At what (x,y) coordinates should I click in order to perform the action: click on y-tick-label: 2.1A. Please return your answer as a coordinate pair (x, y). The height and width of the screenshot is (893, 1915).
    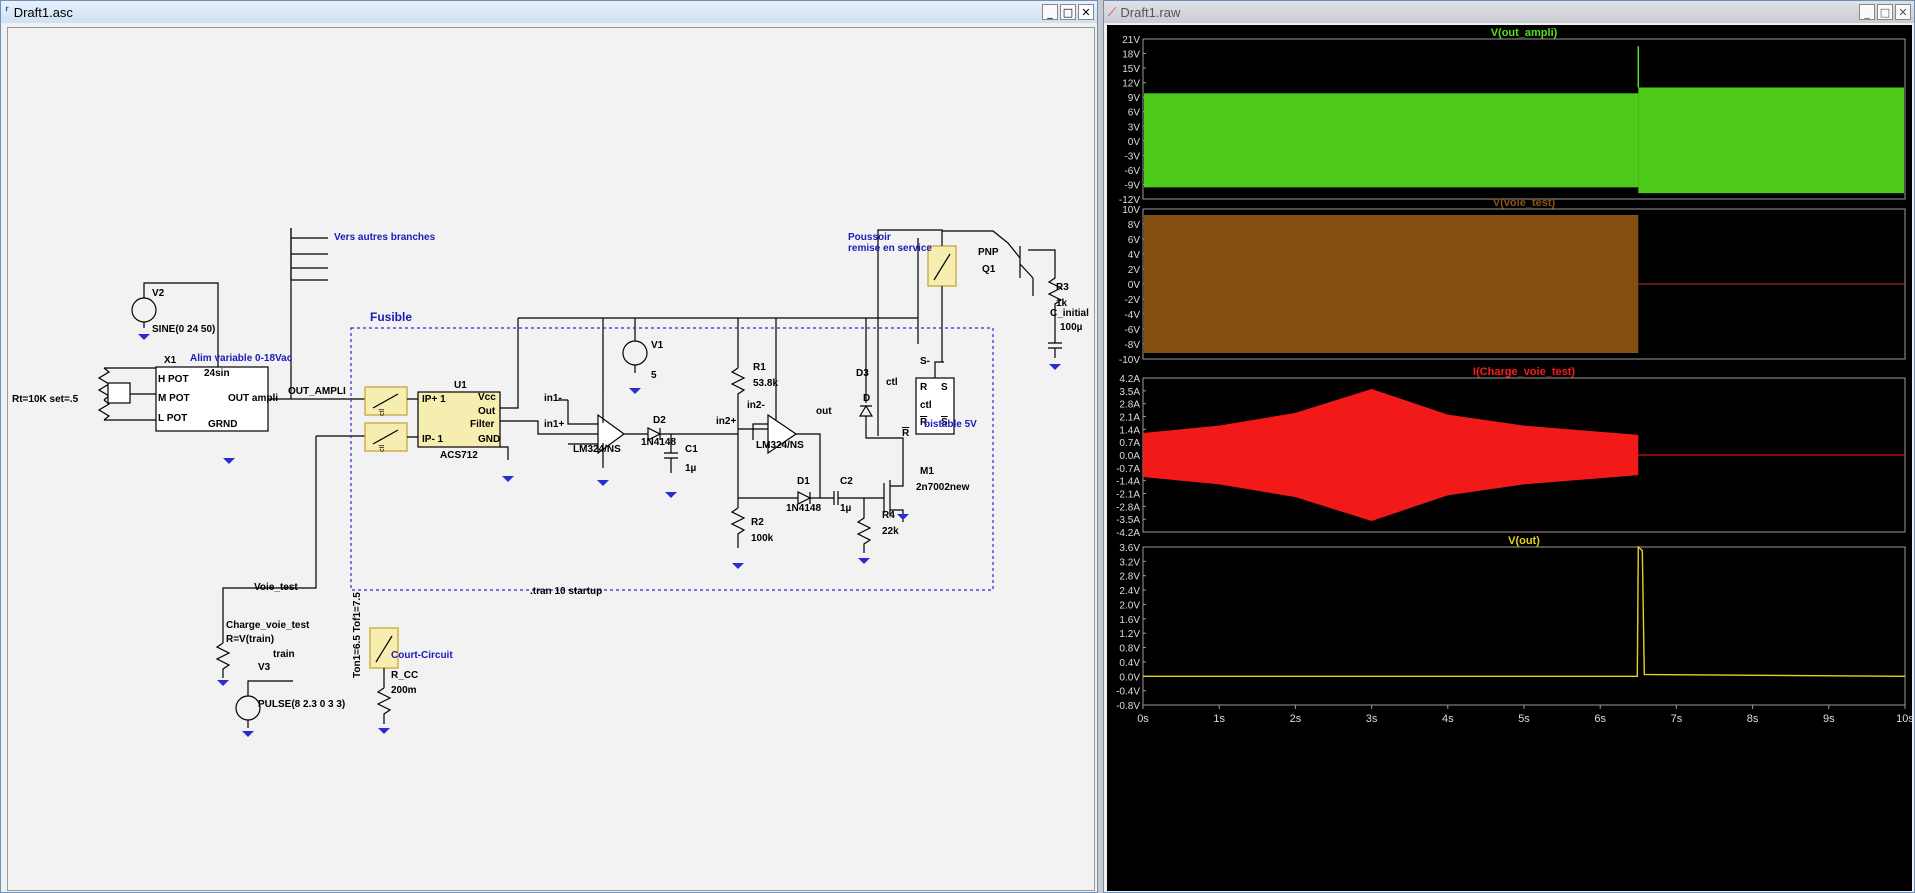
    Looking at the image, I should click on (1129, 418).